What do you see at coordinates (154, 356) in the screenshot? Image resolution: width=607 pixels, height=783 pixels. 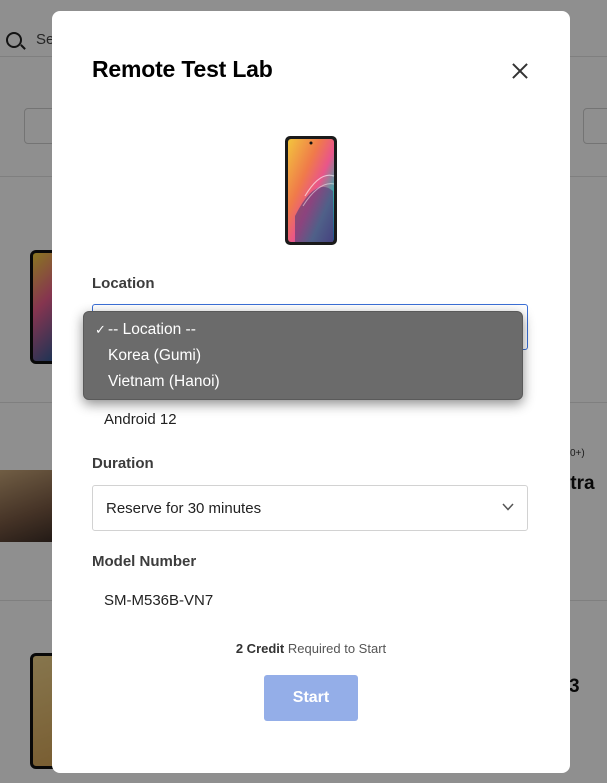 I see `location-option-korea: Korea (Gumi)` at bounding box center [154, 356].